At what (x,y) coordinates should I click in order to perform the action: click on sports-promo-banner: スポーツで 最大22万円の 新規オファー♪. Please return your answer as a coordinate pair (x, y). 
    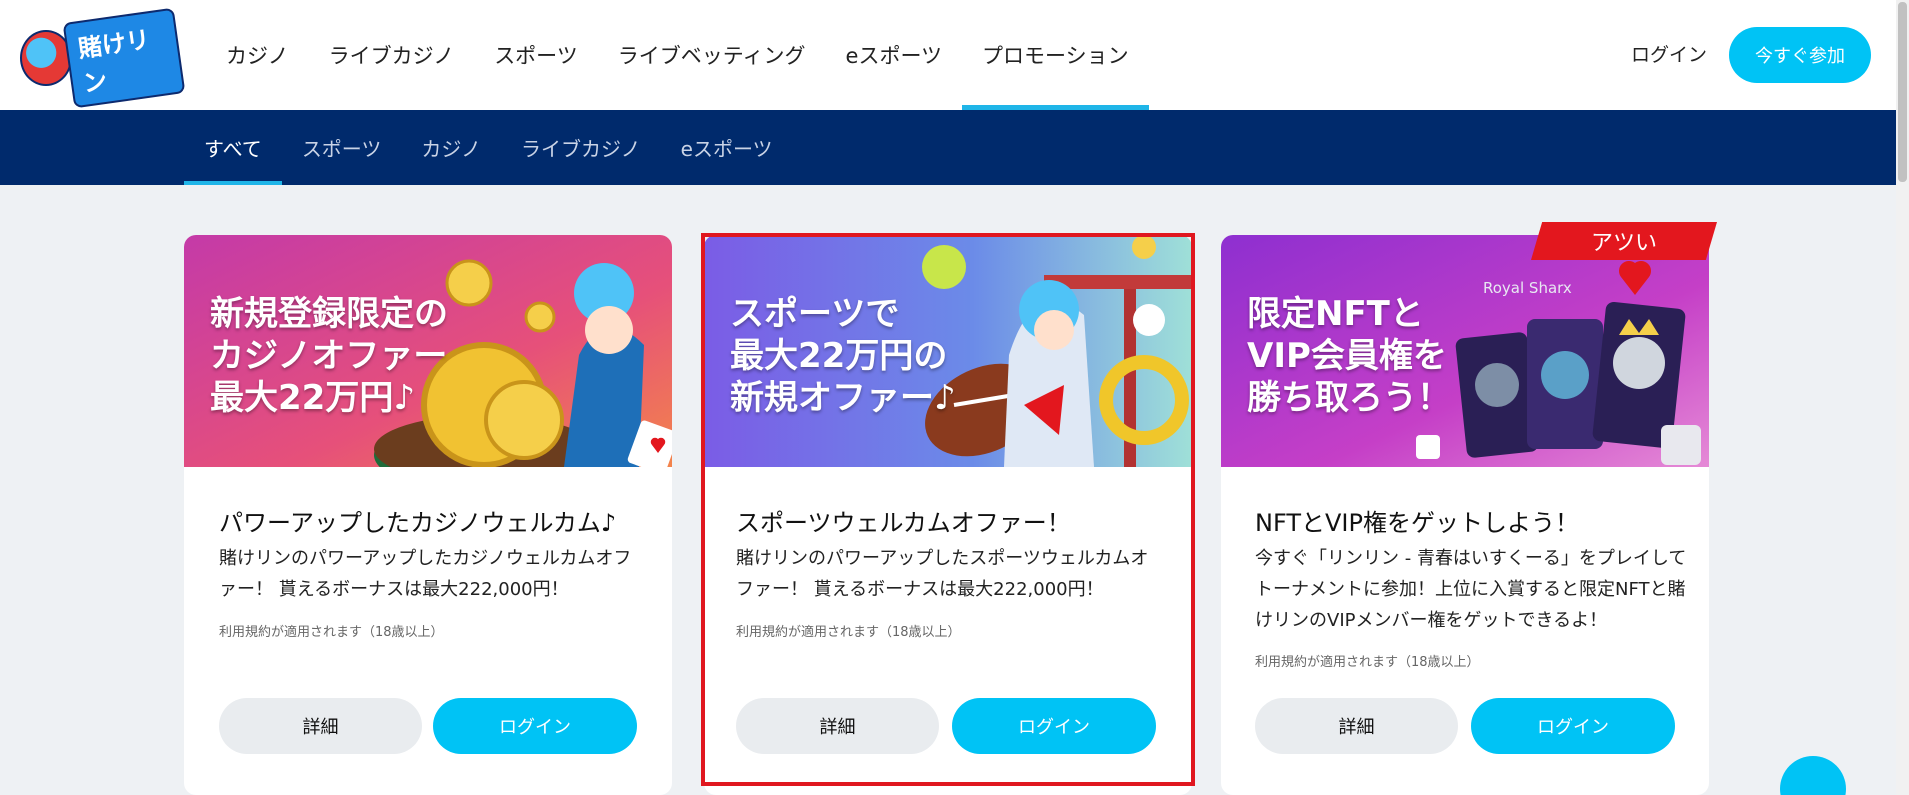
    Looking at the image, I should click on (948, 351).